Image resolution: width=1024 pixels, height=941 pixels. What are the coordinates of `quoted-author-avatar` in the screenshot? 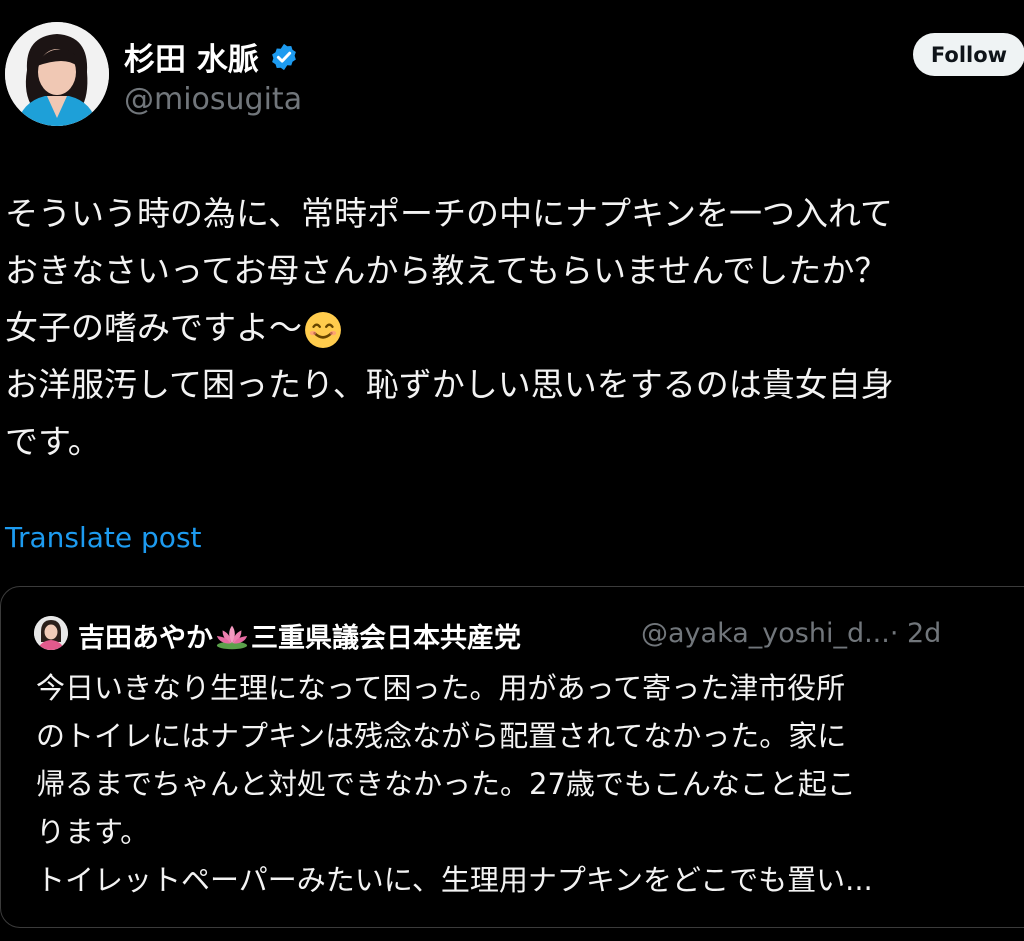 It's located at (51, 633).